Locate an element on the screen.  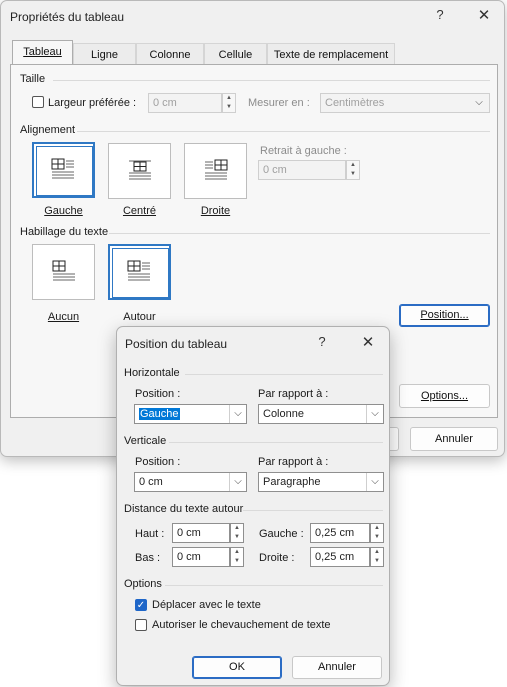
move-with-text-label: Déplacer avec le texte is located at coordinates (206, 605).